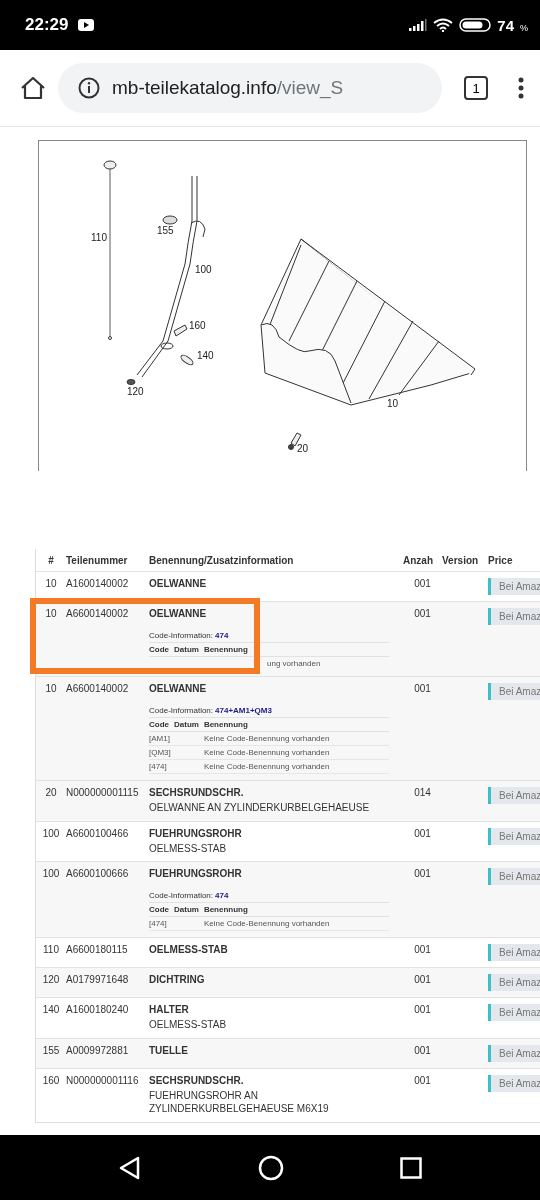 This screenshot has height=1200, width=540. What do you see at coordinates (47, 25) in the screenshot?
I see `clock: 22:29` at bounding box center [47, 25].